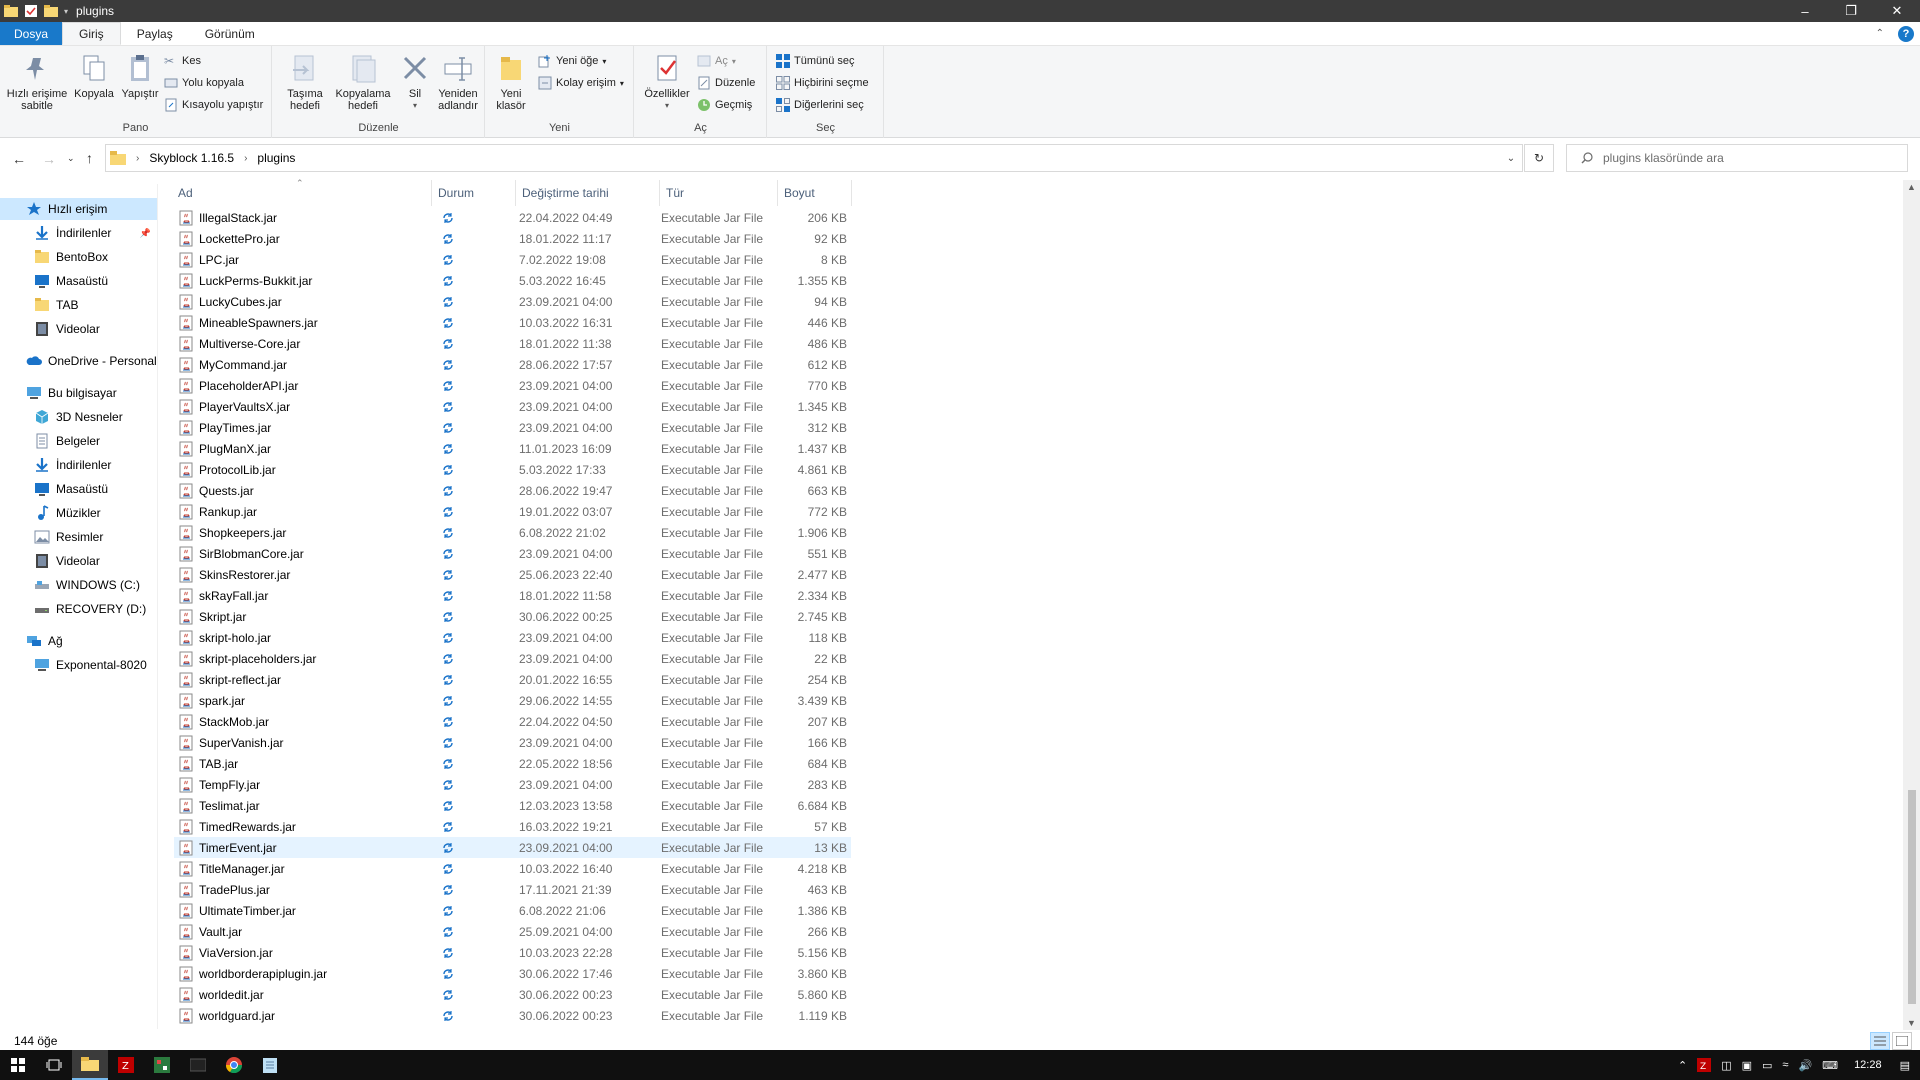  Describe the element at coordinates (1785, 1065) in the screenshot. I see `tray-wifi-icon: ≈` at that location.